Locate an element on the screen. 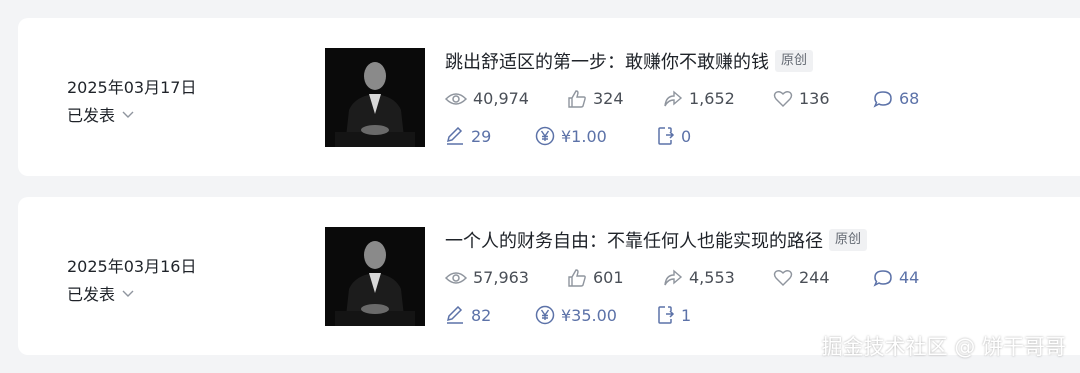  repost-count: 1 is located at coordinates (686, 315).